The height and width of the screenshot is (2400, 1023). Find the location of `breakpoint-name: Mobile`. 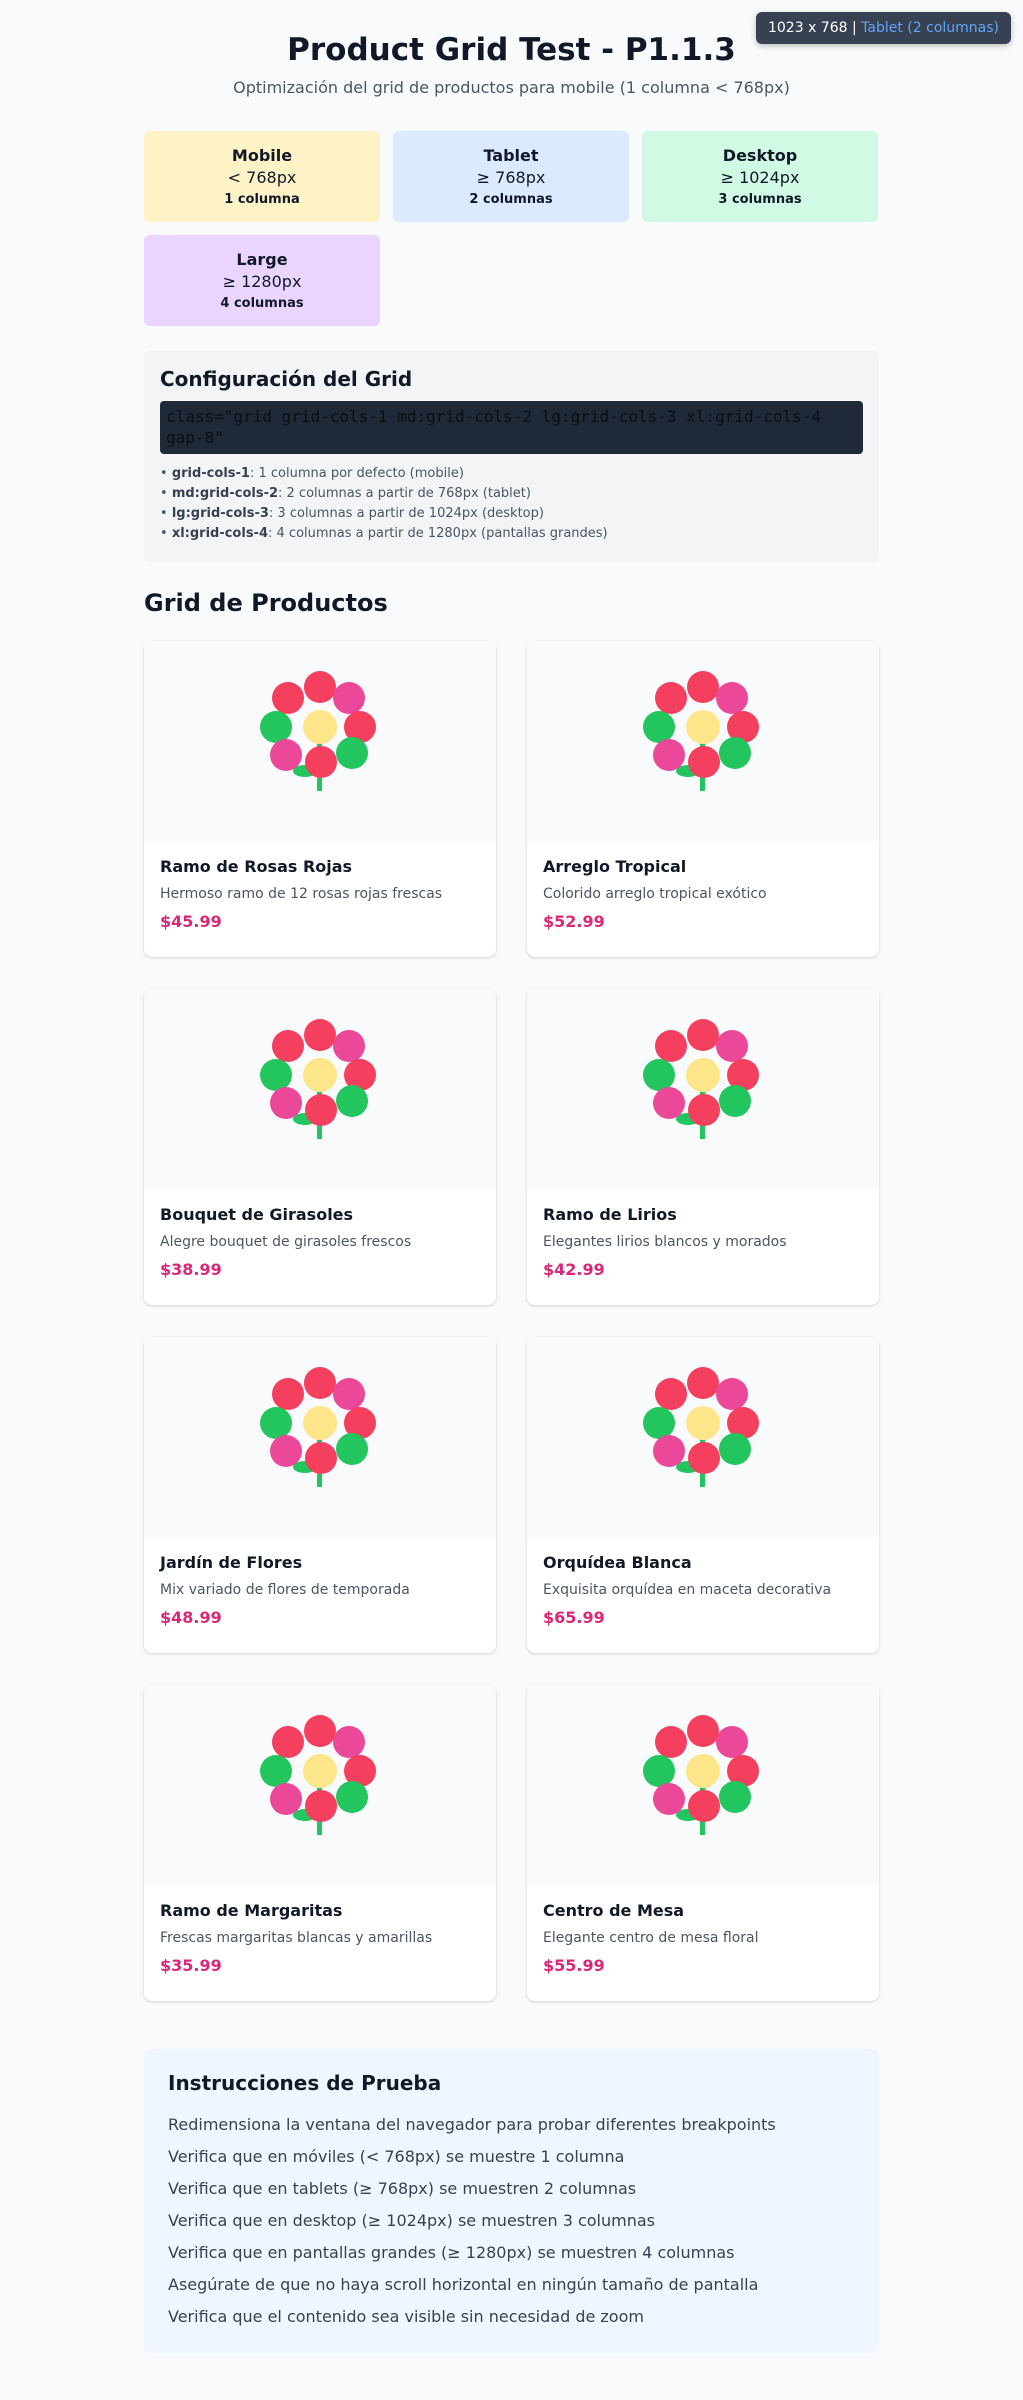

breakpoint-name: Mobile is located at coordinates (262, 155).